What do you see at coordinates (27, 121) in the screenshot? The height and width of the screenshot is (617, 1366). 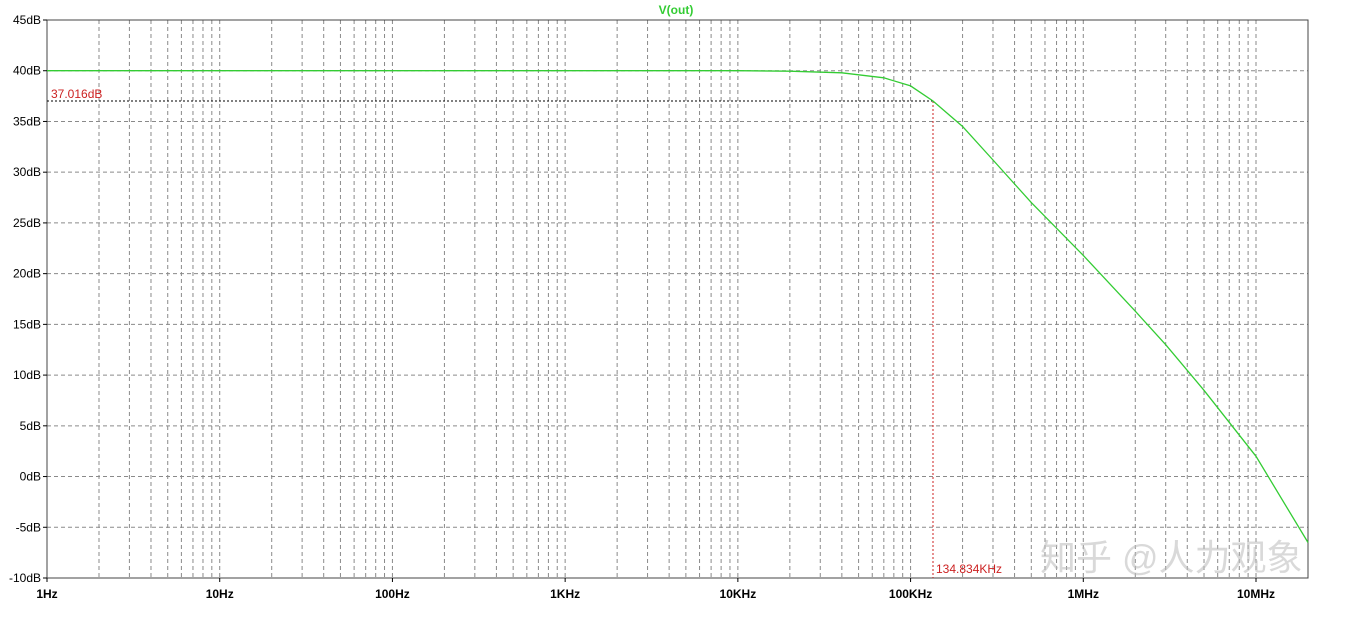 I see `y-tick-label: 35dB` at bounding box center [27, 121].